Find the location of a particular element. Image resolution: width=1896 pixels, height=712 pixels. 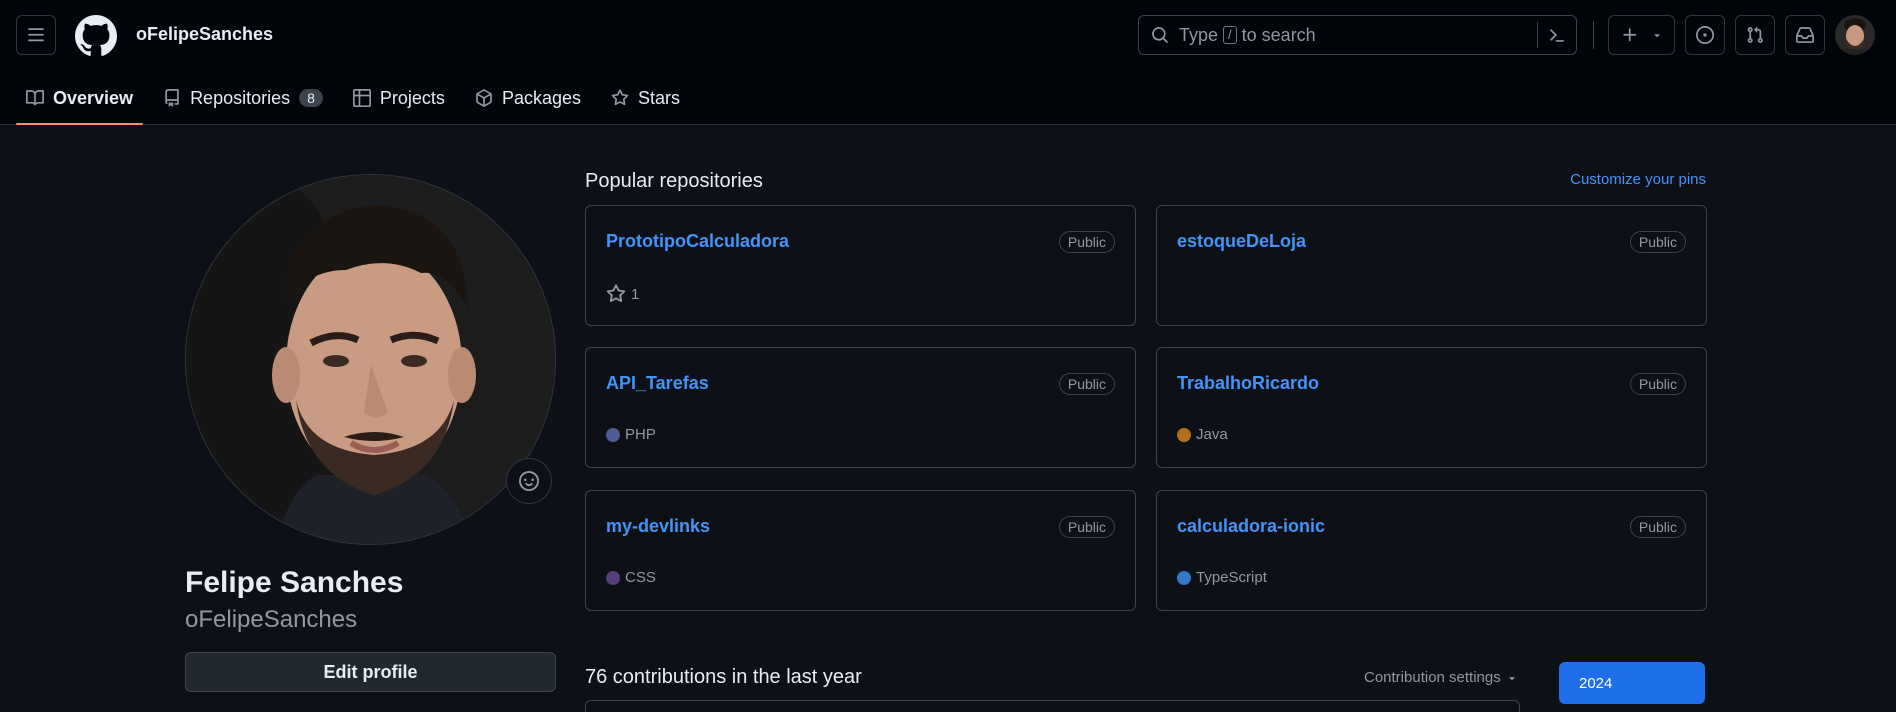

plus-icon is located at coordinates (1629, 35).